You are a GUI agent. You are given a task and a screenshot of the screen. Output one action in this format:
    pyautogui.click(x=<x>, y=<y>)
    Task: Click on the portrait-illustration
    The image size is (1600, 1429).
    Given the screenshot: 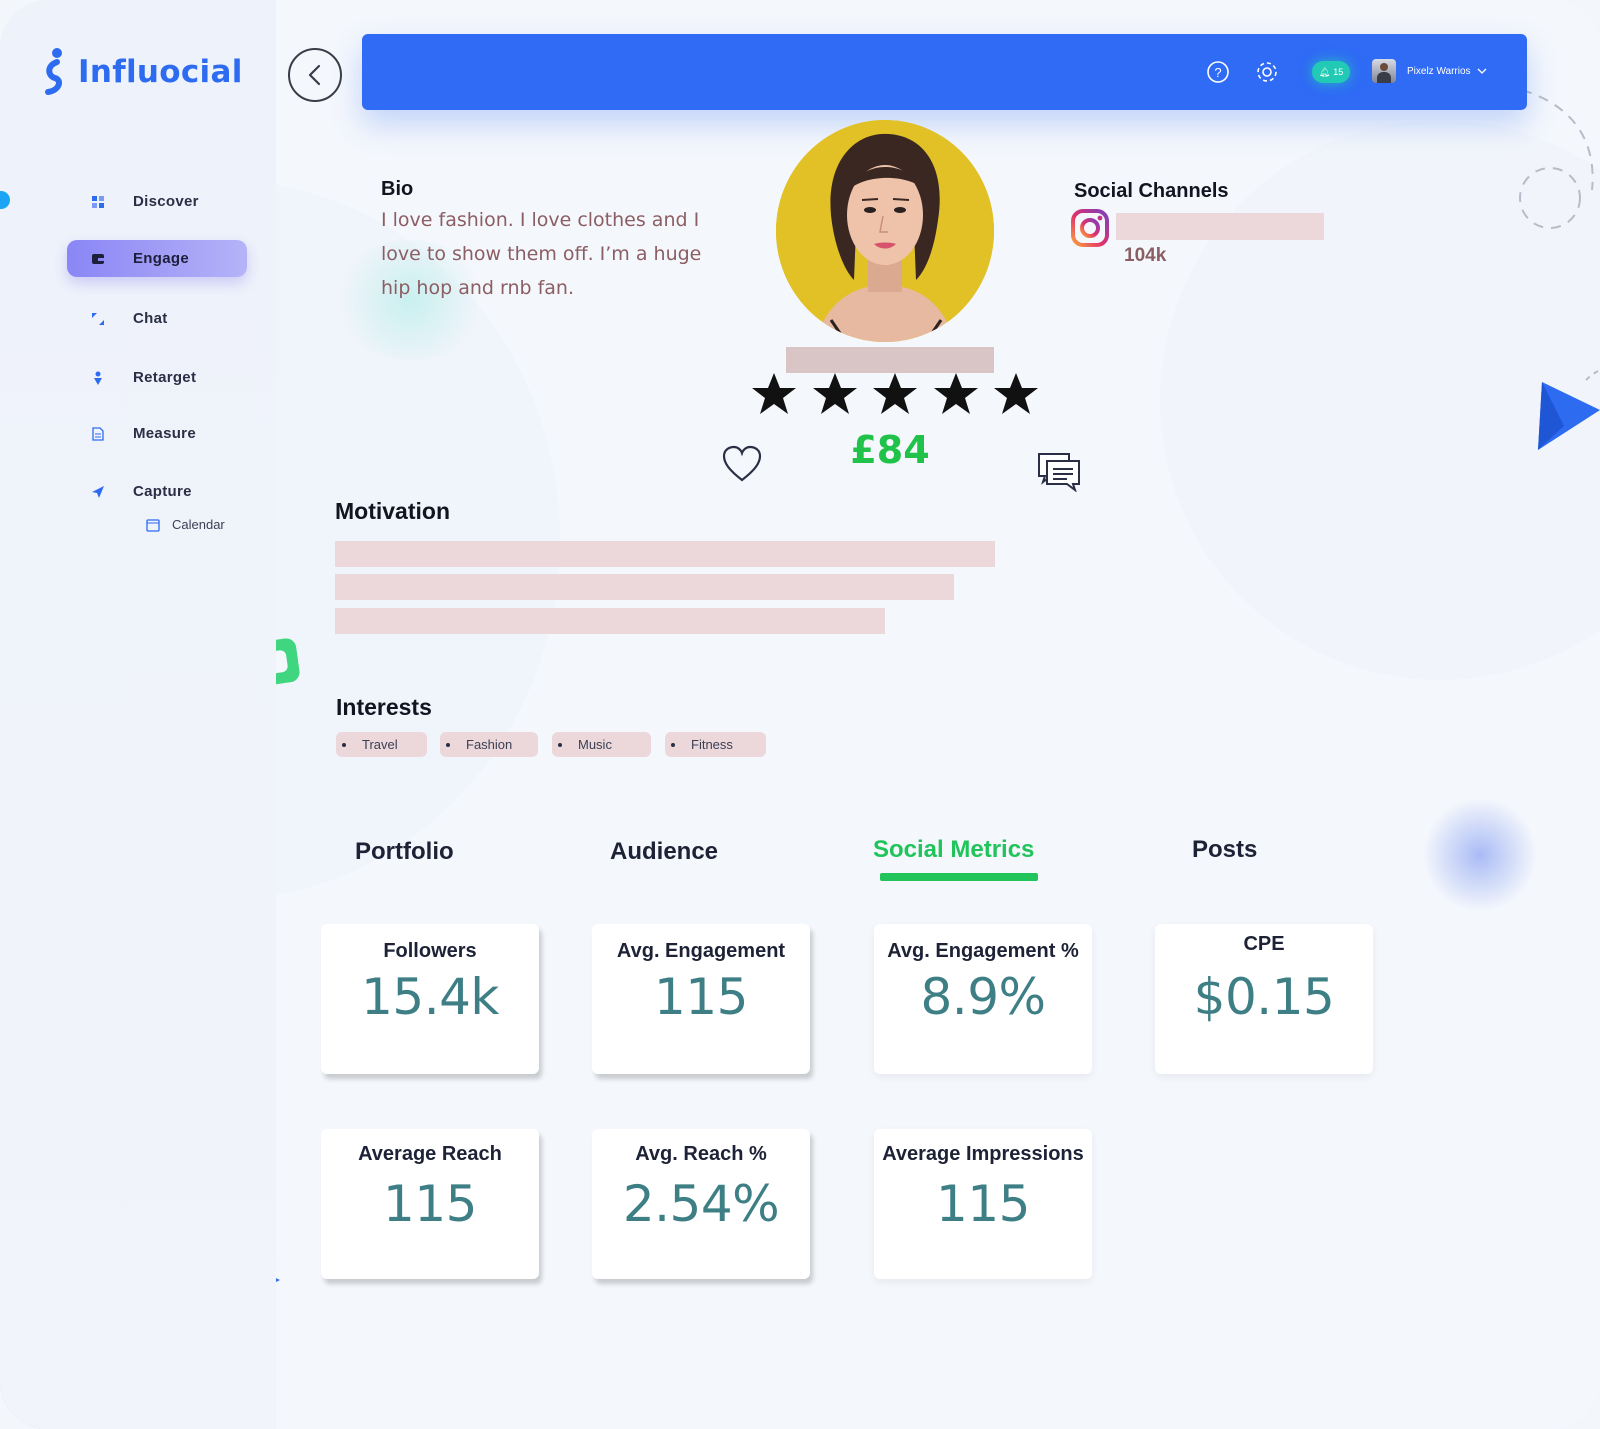 What is the action you would take?
    pyautogui.click(x=885, y=231)
    